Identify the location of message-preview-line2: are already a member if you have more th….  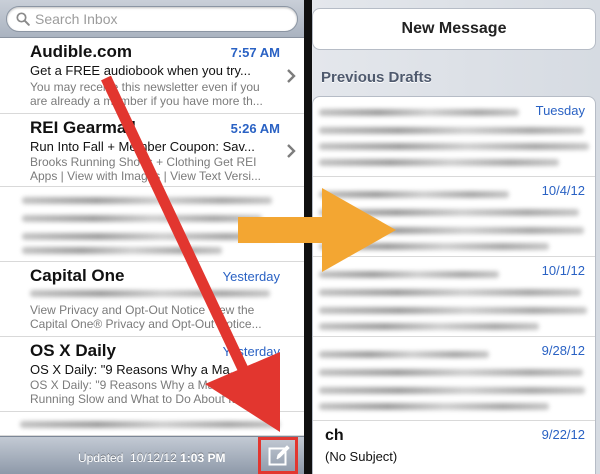
(146, 101).